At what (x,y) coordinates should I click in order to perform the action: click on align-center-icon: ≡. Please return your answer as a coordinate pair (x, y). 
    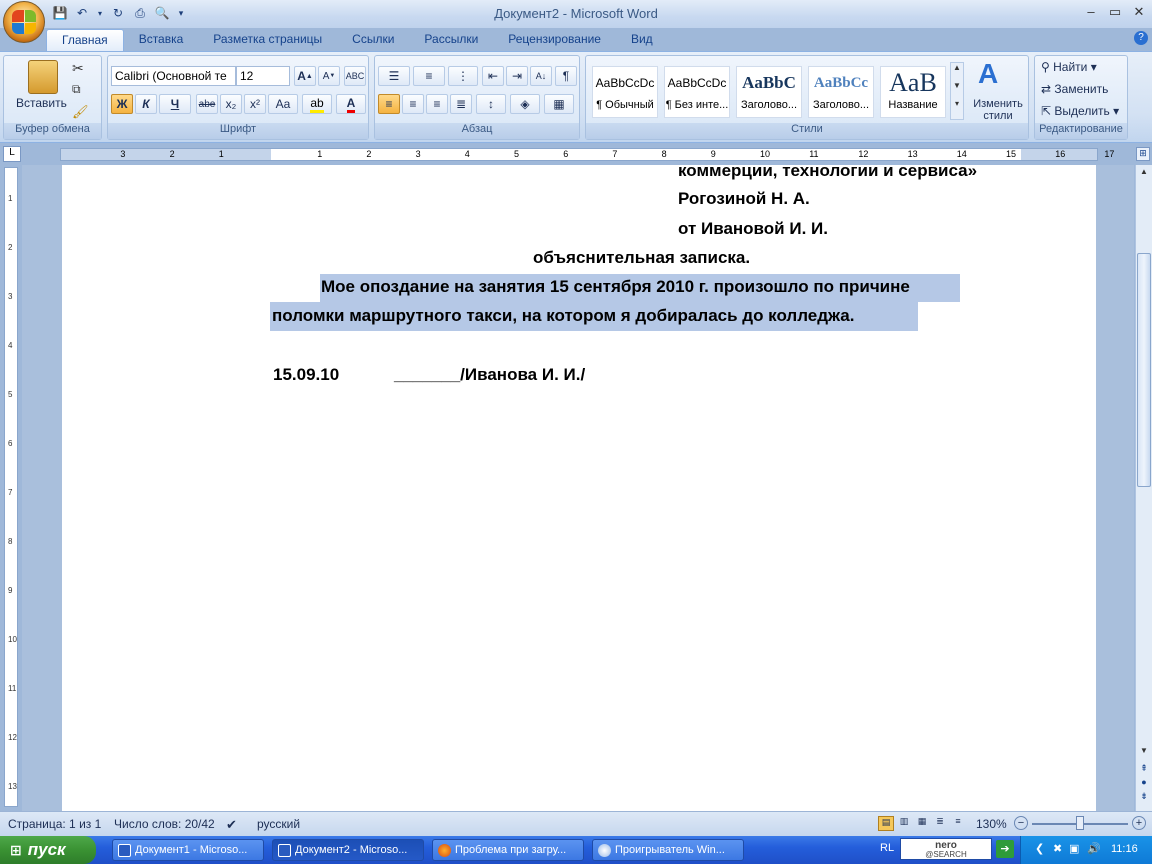
    Looking at the image, I should click on (413, 104).